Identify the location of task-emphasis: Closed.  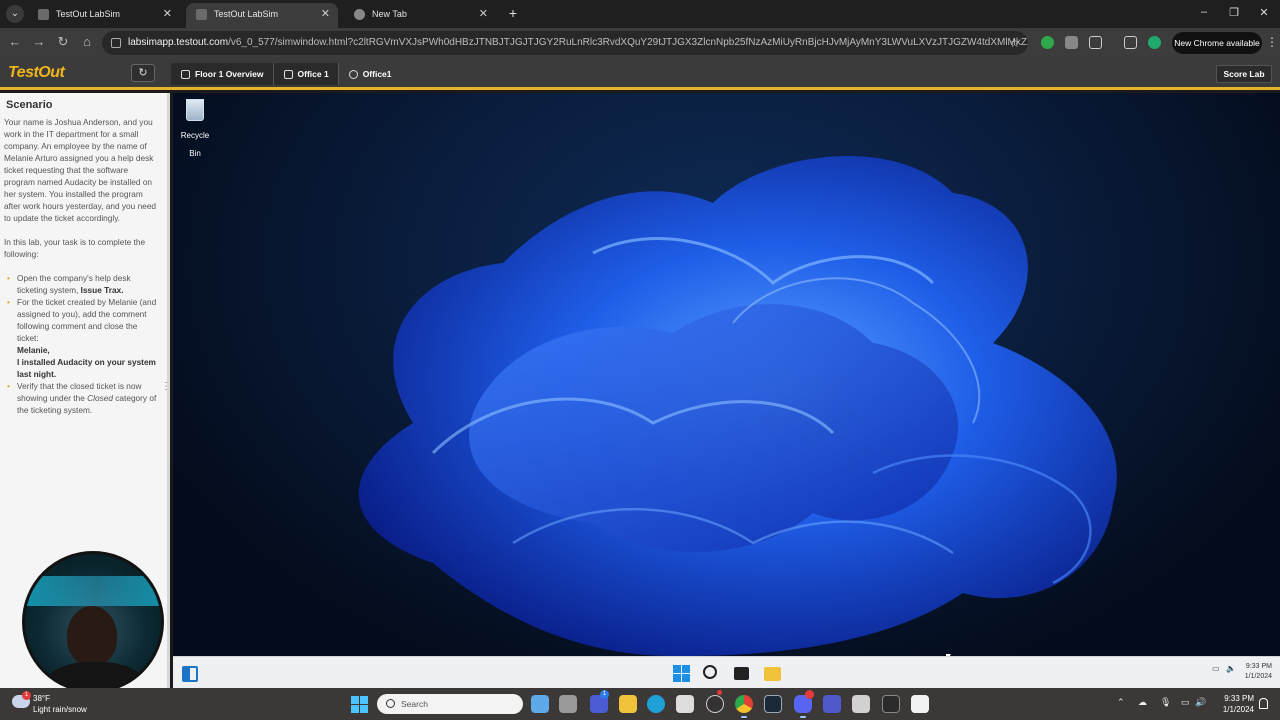
(100, 398).